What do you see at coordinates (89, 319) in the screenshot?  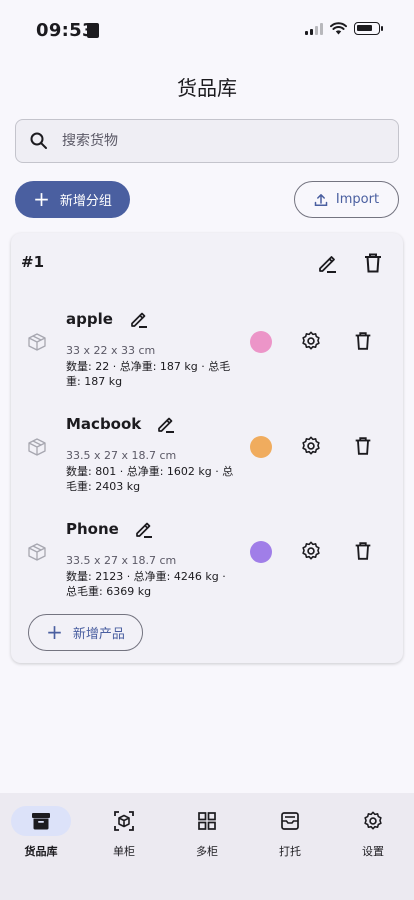 I see `product-name: apple` at bounding box center [89, 319].